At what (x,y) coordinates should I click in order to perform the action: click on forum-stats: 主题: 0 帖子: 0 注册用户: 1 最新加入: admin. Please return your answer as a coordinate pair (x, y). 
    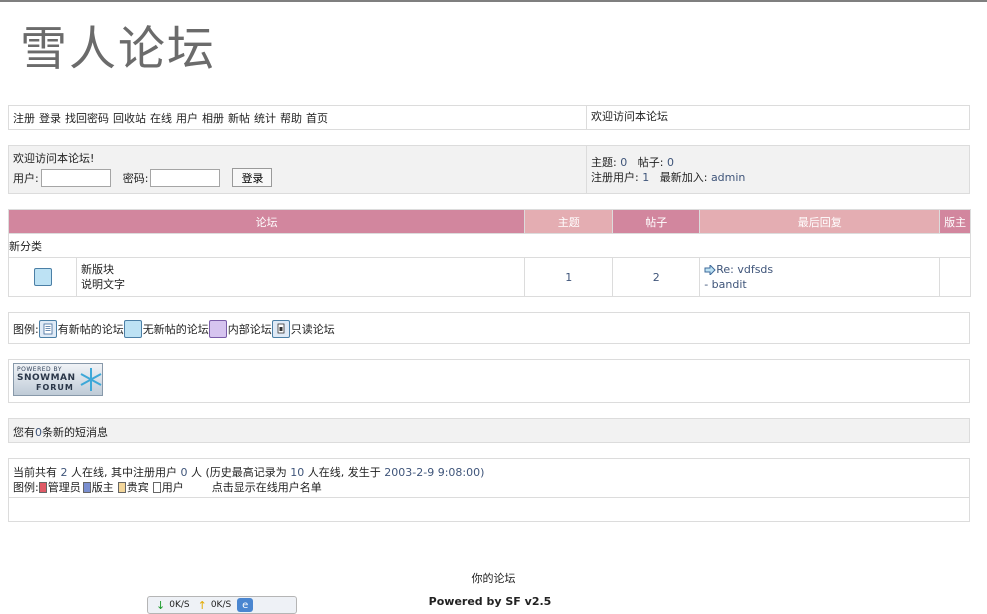
    Looking at the image, I should click on (665, 169).